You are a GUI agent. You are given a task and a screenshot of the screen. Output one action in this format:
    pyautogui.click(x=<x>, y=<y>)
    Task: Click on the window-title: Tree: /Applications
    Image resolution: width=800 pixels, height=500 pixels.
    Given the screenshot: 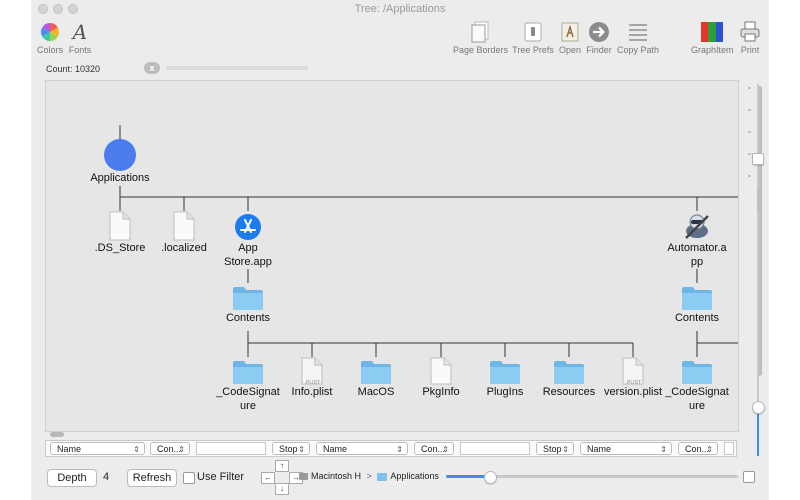 What is the action you would take?
    pyautogui.click(x=400, y=9)
    